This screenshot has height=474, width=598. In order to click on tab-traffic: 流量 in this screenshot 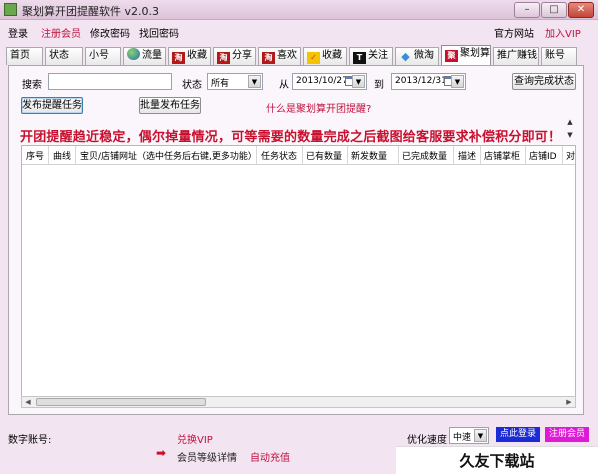, I will do `click(144, 56)`.